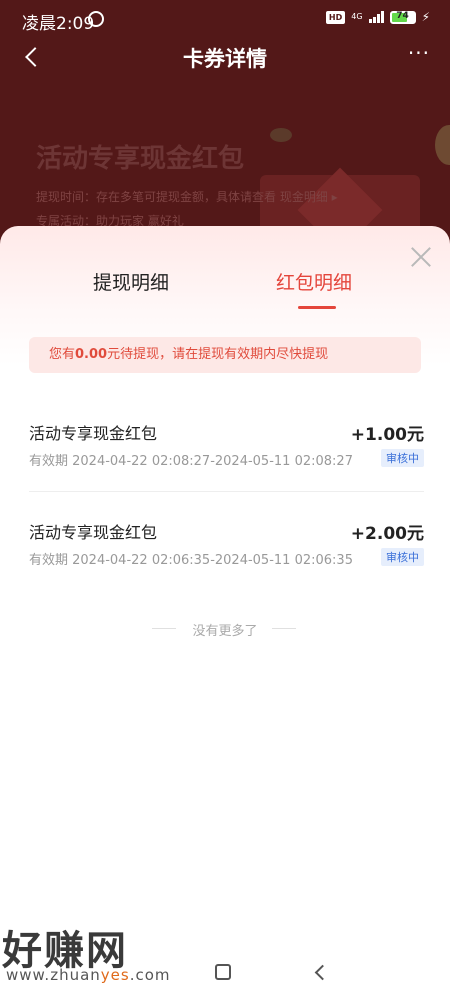 Image resolution: width=450 pixels, height=1000 pixels. What do you see at coordinates (225, 631) in the screenshot?
I see `no-more-text: 没有更多了` at bounding box center [225, 631].